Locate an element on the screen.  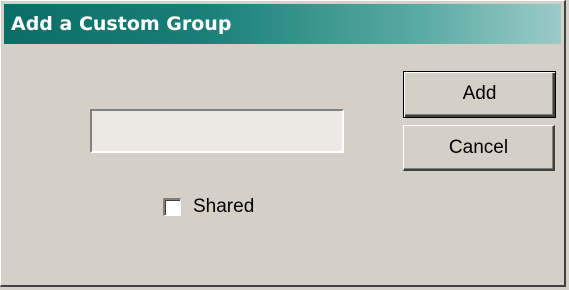
cancel-button: Cancel is located at coordinates (479, 148).